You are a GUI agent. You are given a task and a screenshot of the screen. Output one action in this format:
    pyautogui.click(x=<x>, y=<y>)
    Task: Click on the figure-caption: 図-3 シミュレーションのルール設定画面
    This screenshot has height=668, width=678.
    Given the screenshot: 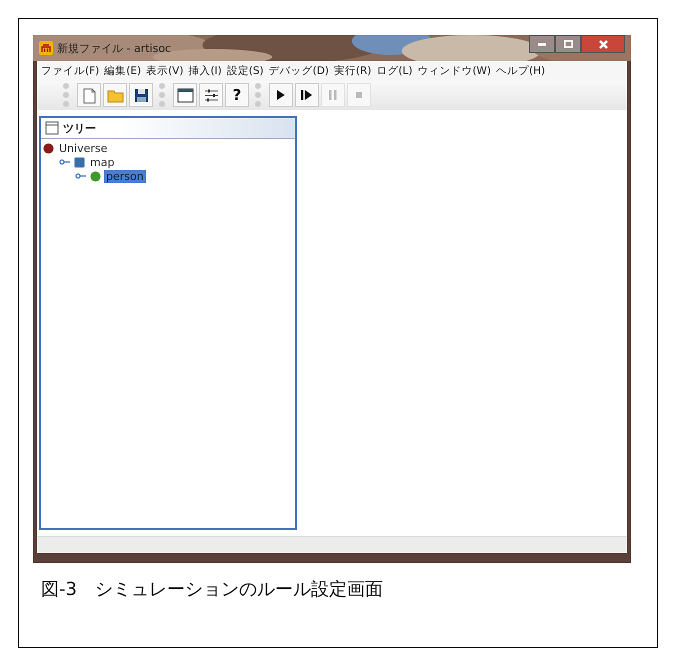 What is the action you would take?
    pyautogui.click(x=212, y=589)
    